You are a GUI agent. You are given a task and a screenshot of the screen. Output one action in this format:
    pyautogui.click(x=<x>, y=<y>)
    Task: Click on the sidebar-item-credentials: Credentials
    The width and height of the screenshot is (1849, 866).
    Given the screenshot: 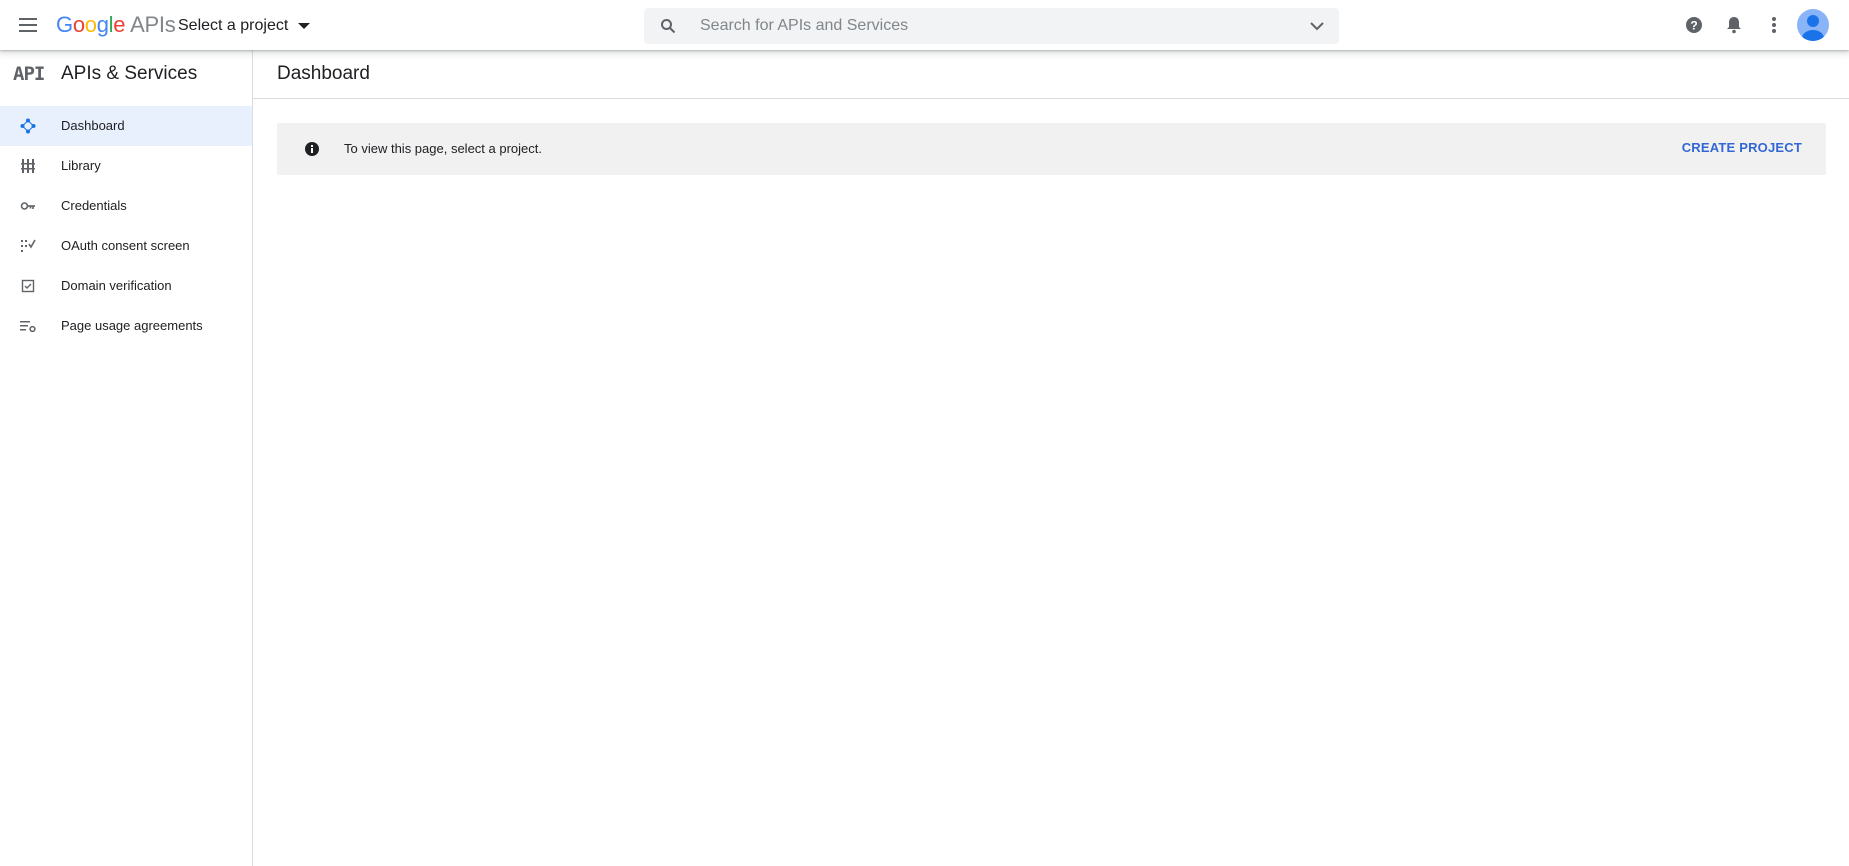 What is the action you would take?
    pyautogui.click(x=126, y=206)
    